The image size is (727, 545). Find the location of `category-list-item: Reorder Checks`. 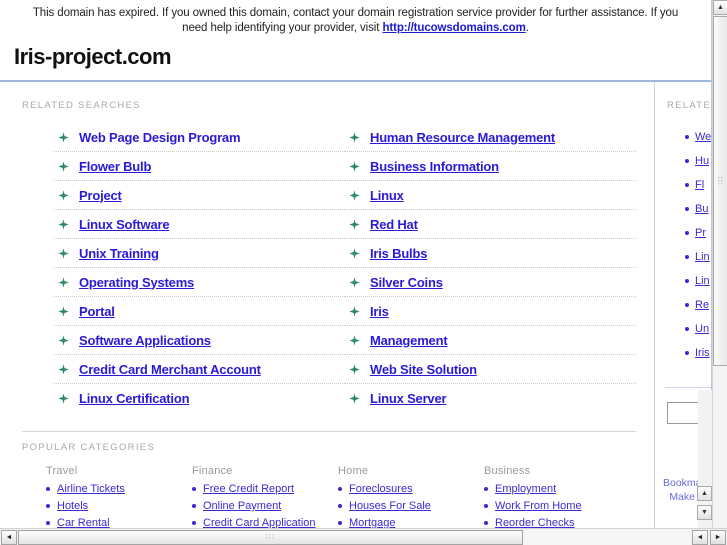

category-list-item: Reorder Checks is located at coordinates (557, 522).